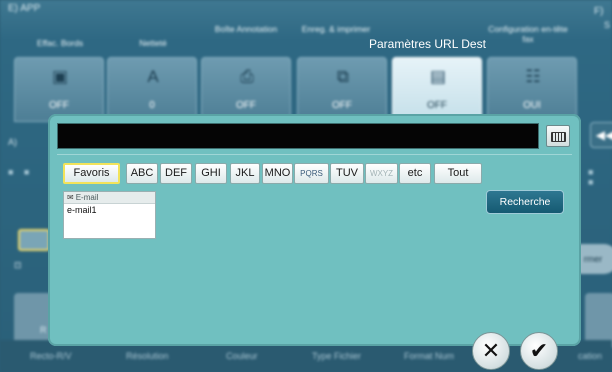 The height and width of the screenshot is (372, 612). I want to click on url-destination-icon: ▤, so click(438, 76).